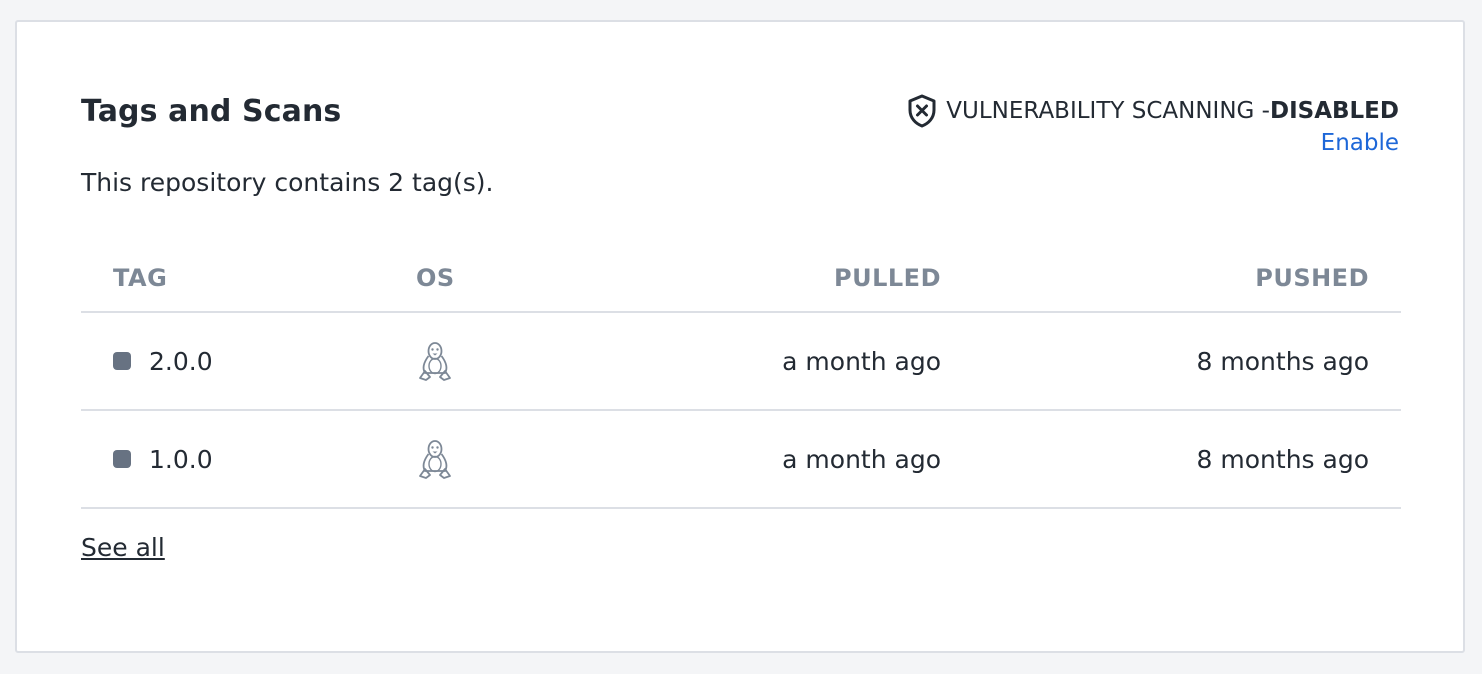 Image resolution: width=1482 pixels, height=674 pixels. Describe the element at coordinates (1360, 143) in the screenshot. I see `enable-scanning-link: Enable` at that location.